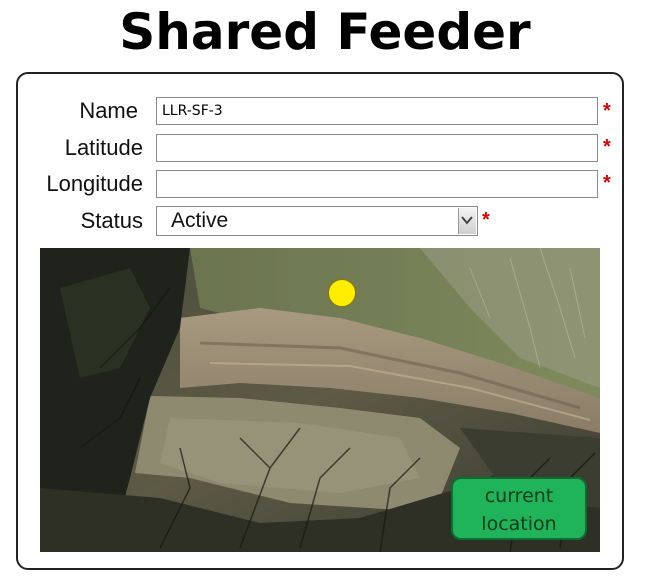 This screenshot has height=588, width=650. Describe the element at coordinates (486, 220) in the screenshot. I see `status-required-mark: *` at that location.